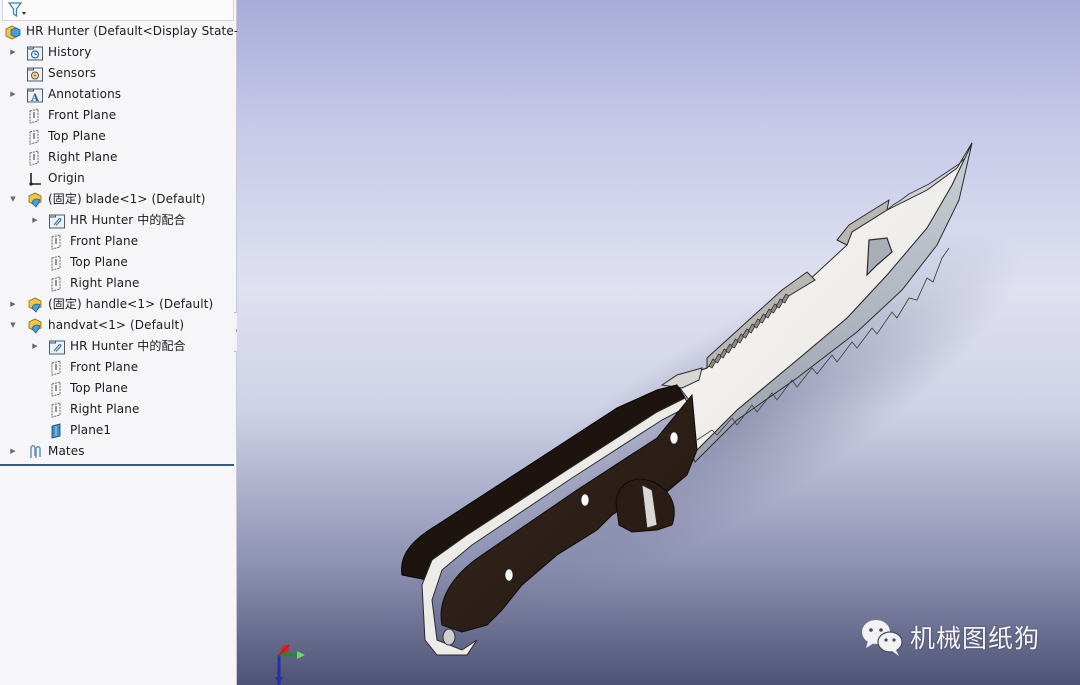 The width and height of the screenshot is (1080, 685). I want to click on tree-item-label: Origin, so click(66, 178).